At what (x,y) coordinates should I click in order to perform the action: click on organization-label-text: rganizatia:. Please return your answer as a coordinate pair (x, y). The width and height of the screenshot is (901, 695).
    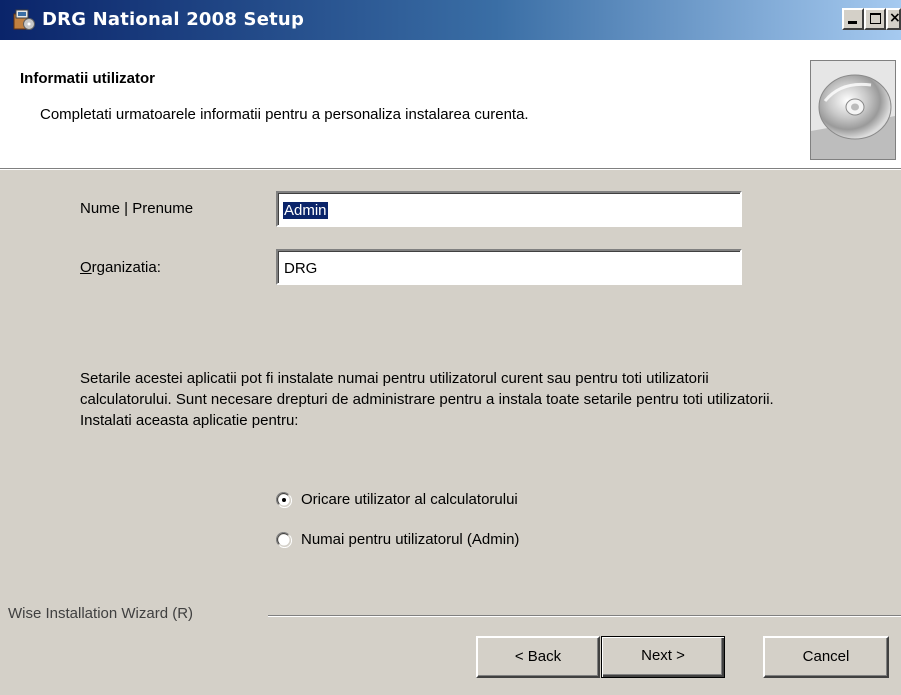
    Looking at the image, I should click on (126, 267).